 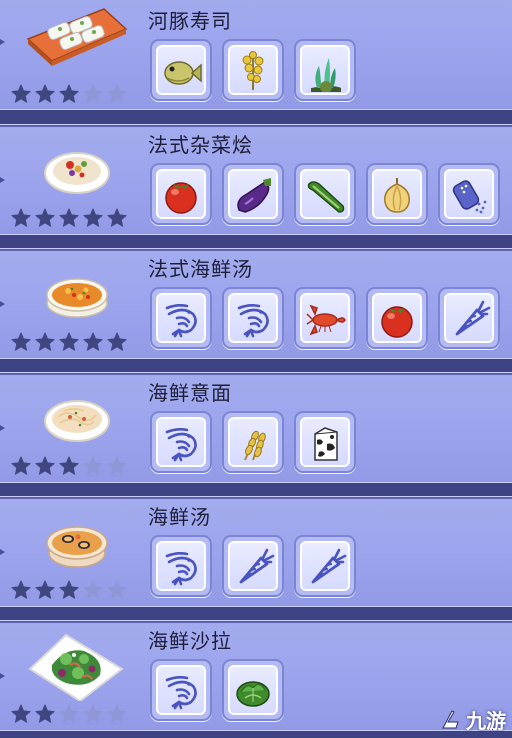 What do you see at coordinates (326, 75) in the screenshot?
I see `seaweed-icon` at bounding box center [326, 75].